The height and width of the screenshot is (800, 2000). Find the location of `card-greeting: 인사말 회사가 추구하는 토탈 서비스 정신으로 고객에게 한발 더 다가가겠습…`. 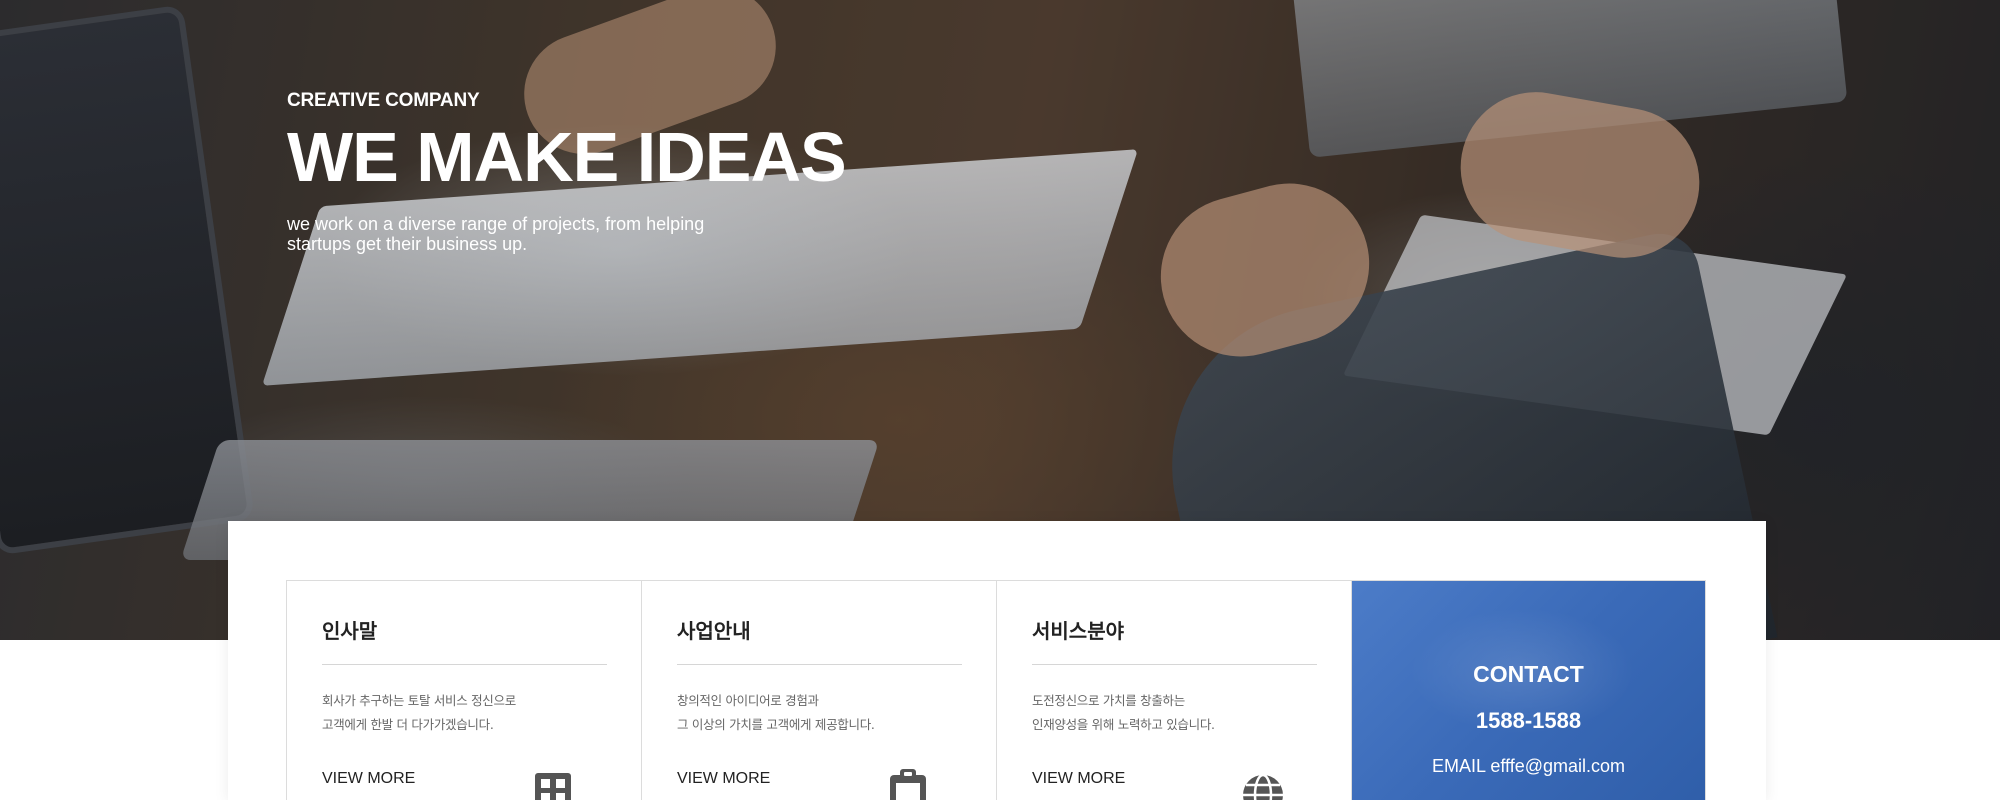

card-greeting: 인사말 회사가 추구하는 토탈 서비스 정신으로 고객에게 한발 더 다가가겠습… is located at coordinates (464, 690).